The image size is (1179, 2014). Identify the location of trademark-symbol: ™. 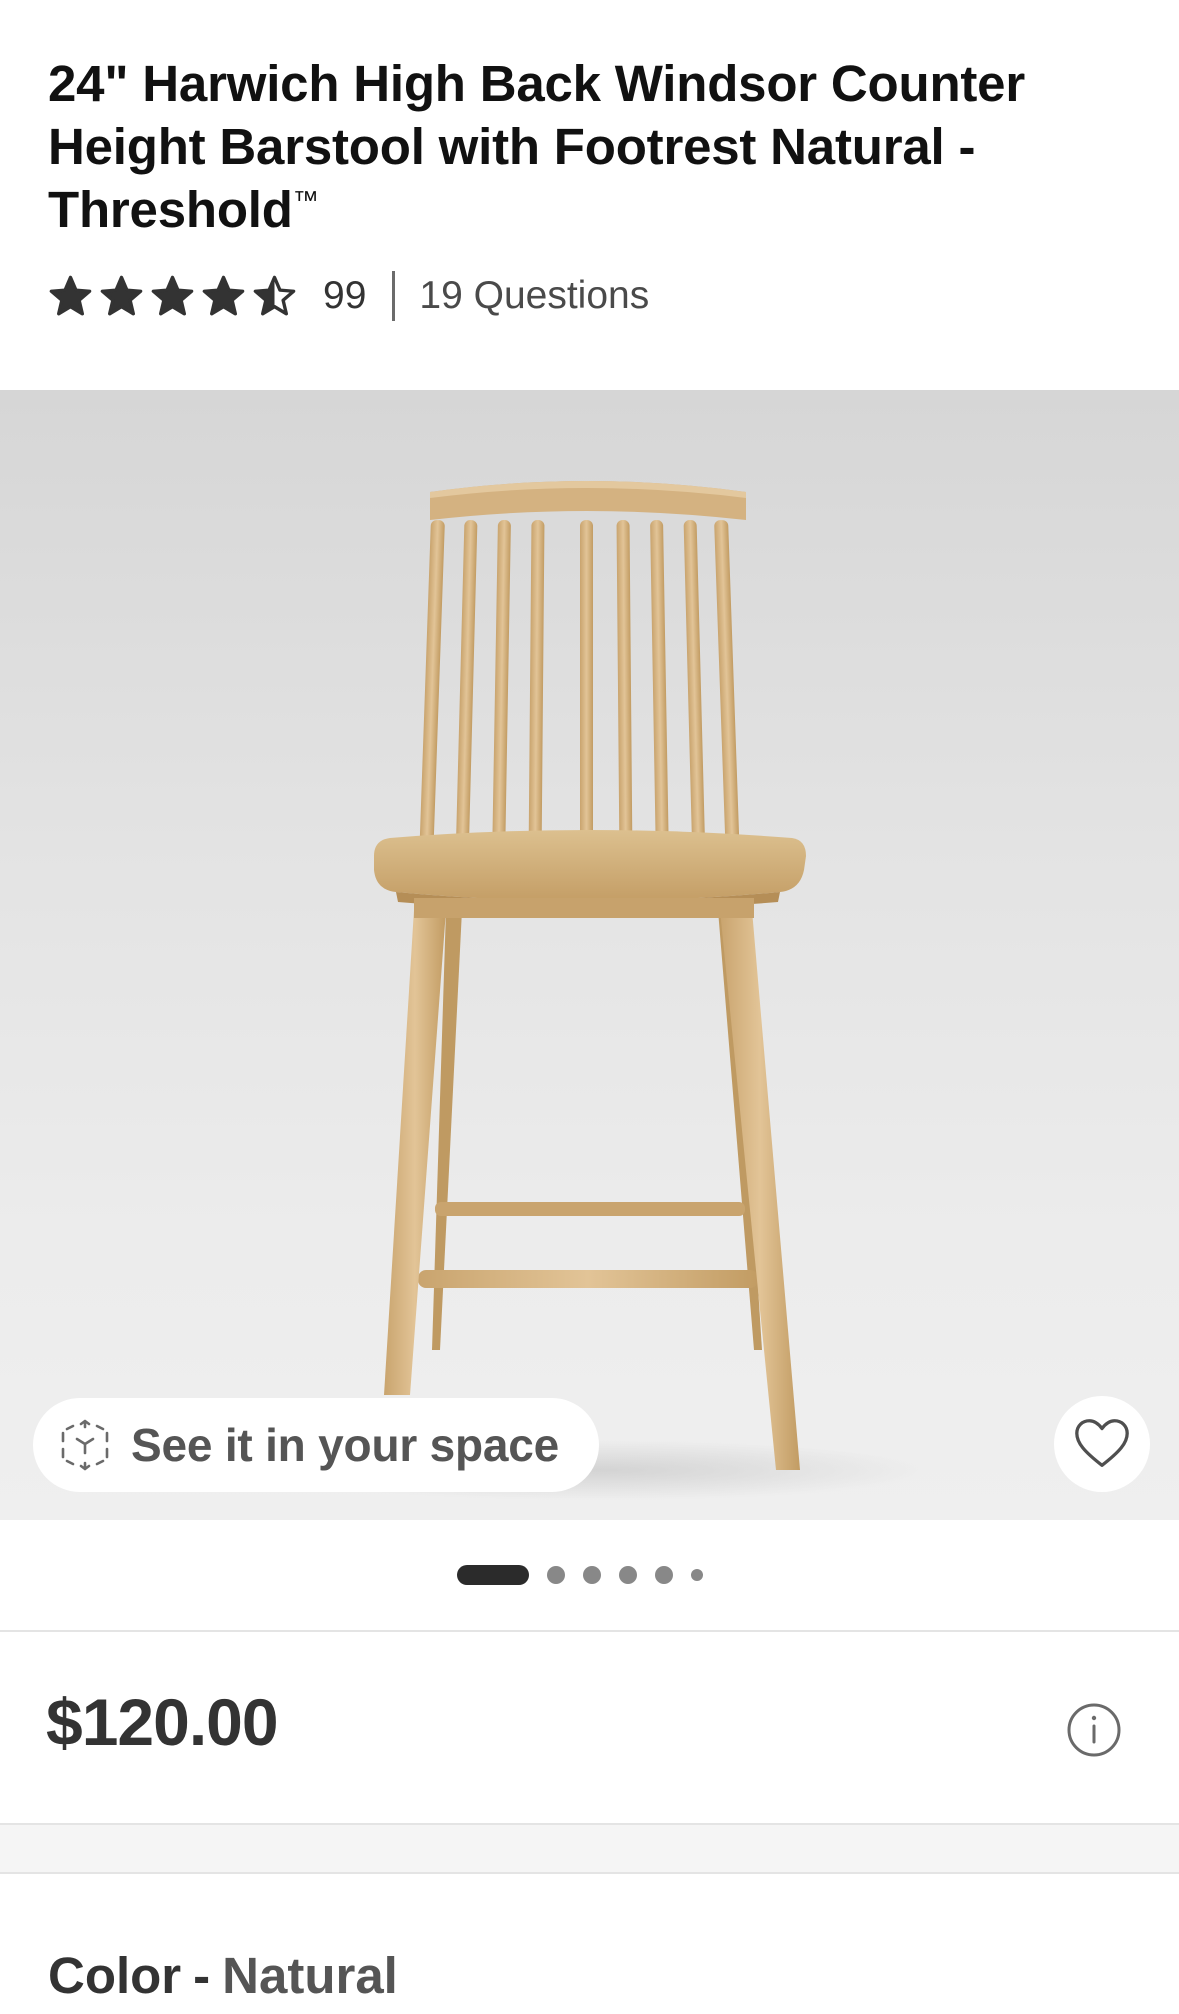
(305, 200).